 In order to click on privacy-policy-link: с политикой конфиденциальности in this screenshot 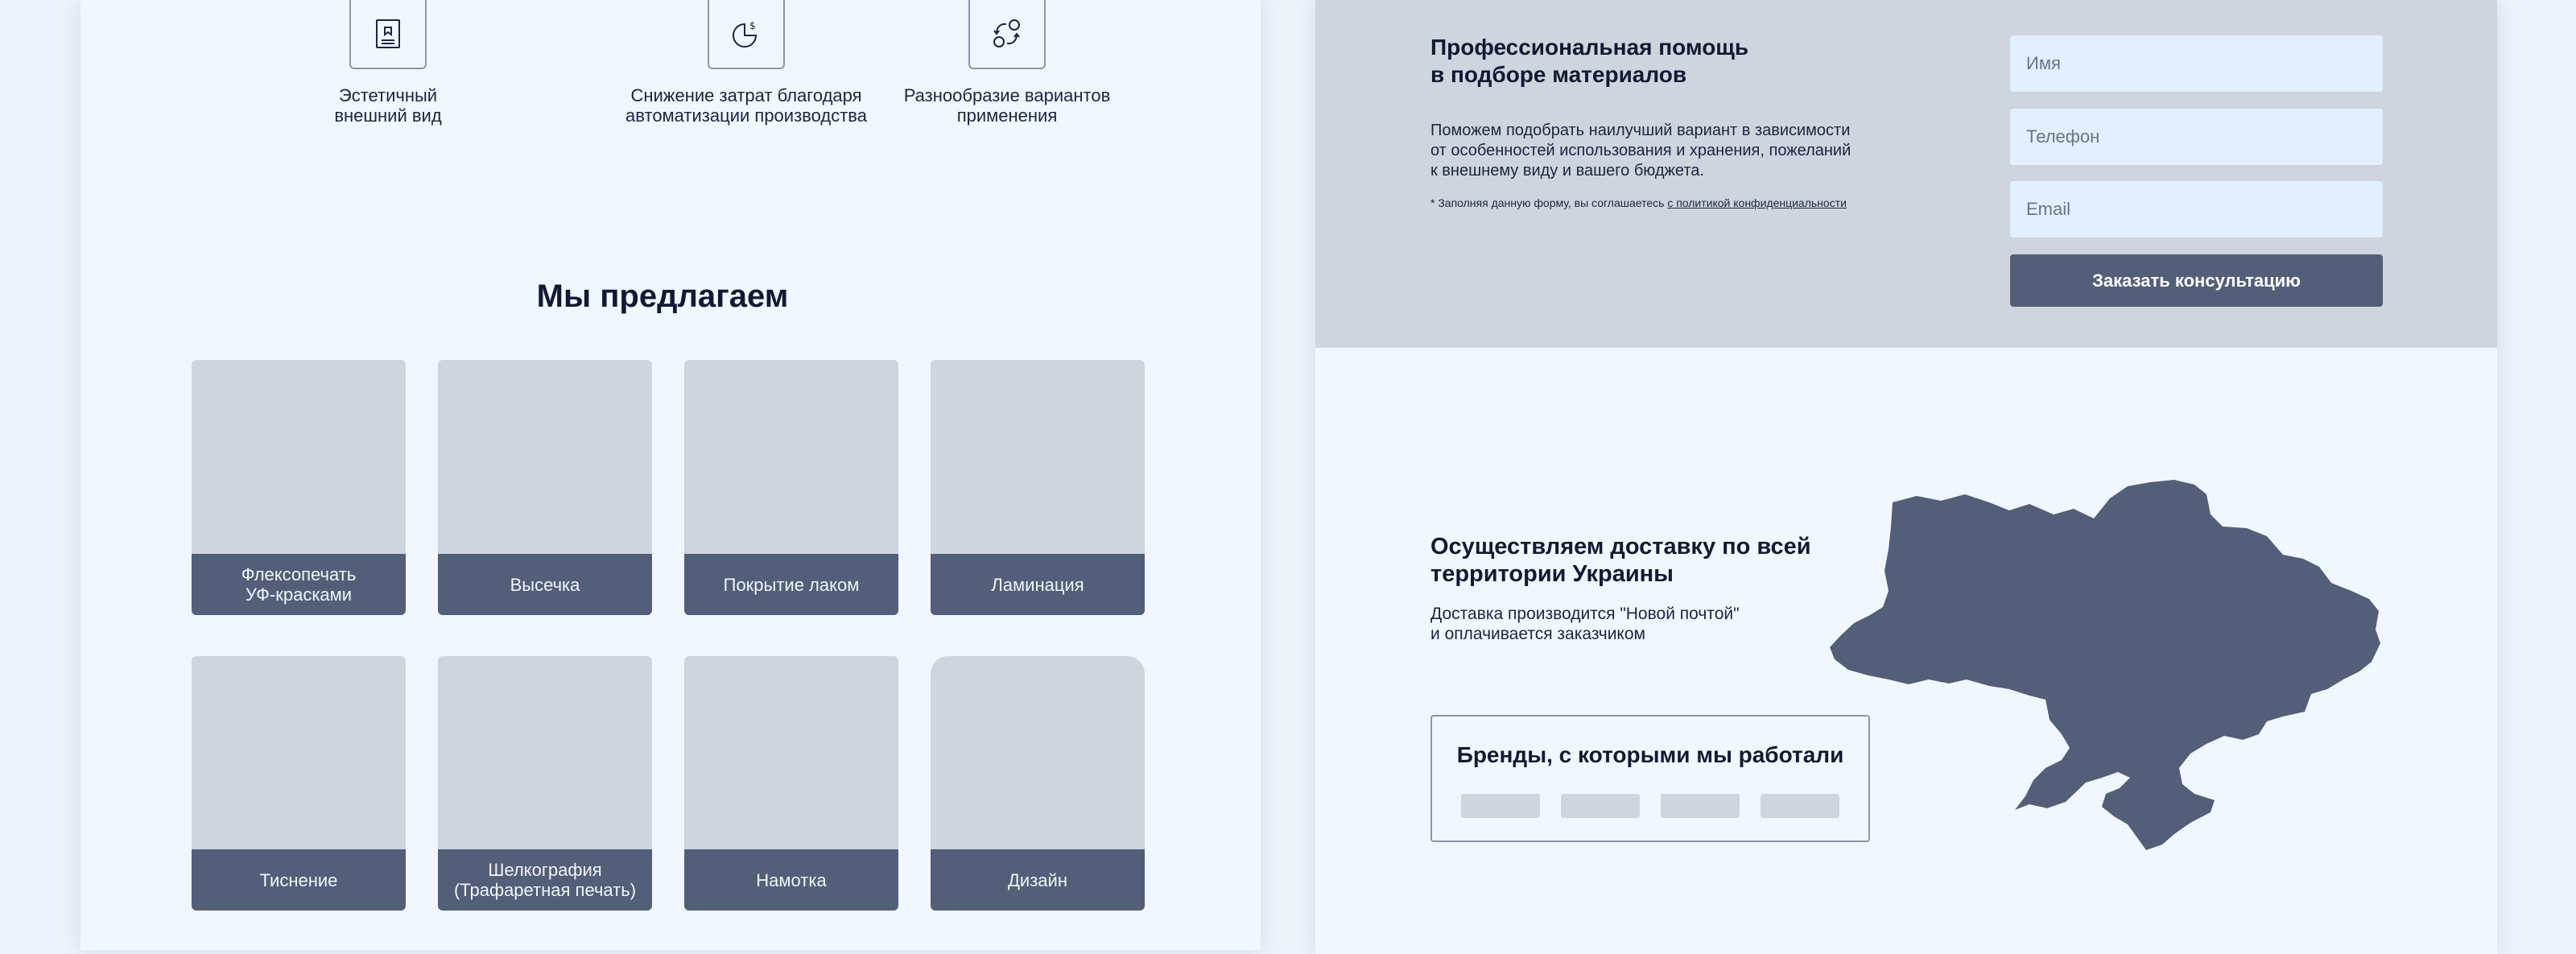, I will do `click(1757, 202)`.